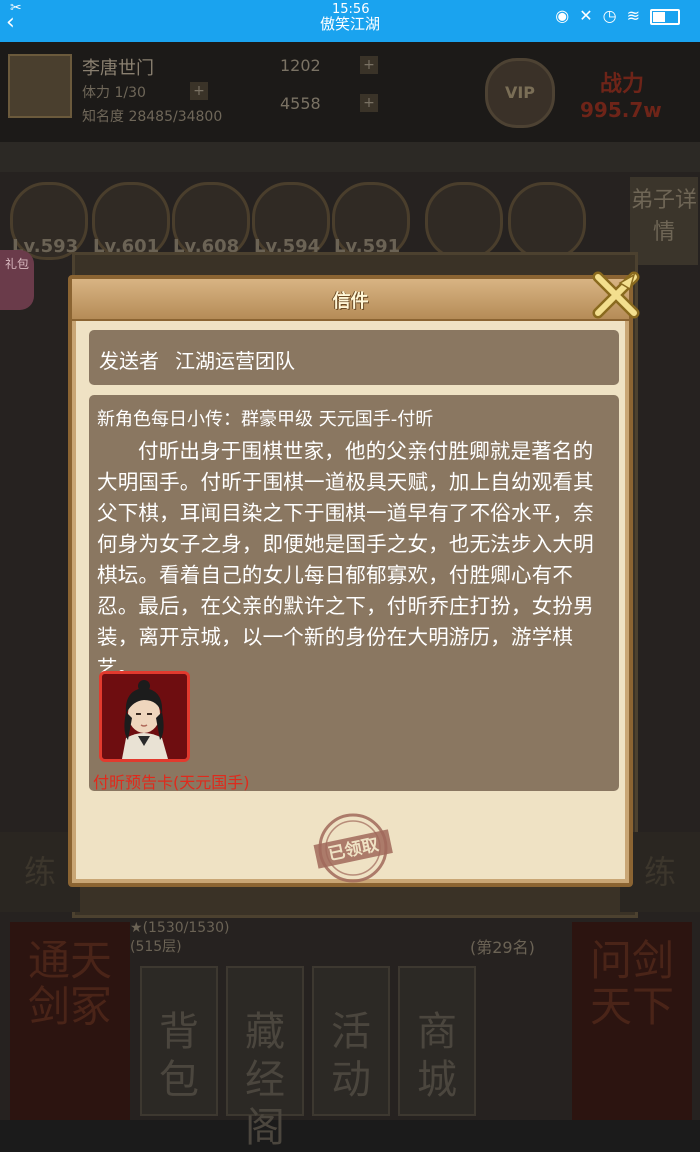 Image resolution: width=700 pixels, height=1152 pixels. I want to click on status-icons: ◉✕◷≋, so click(617, 15).